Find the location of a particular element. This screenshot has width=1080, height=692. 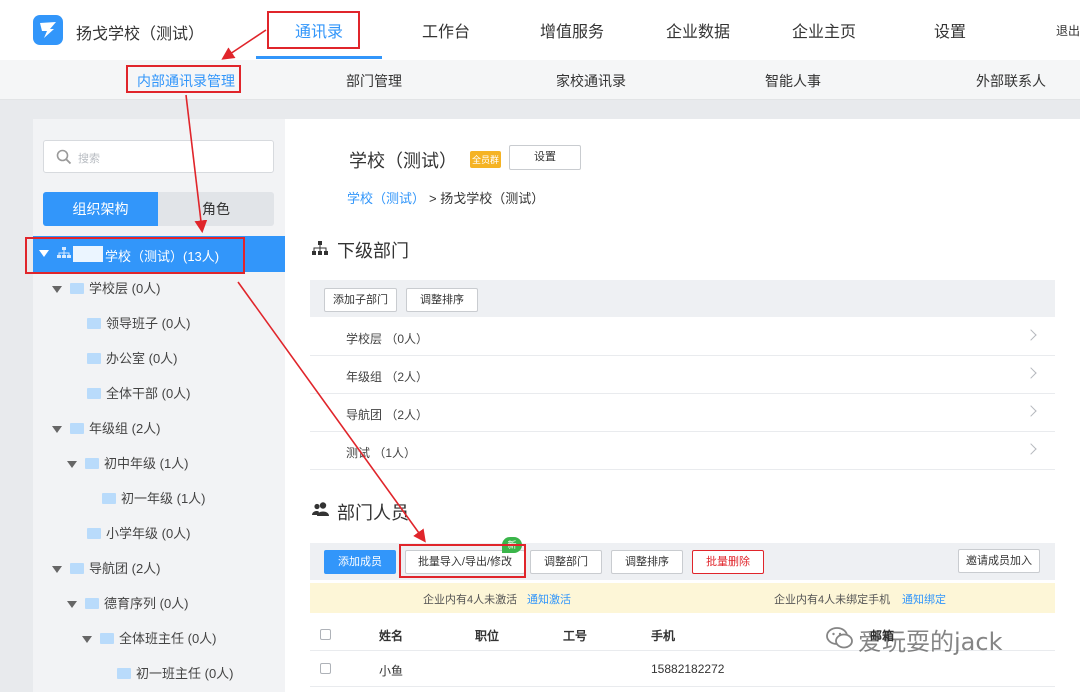

view-toggle: 组织架构 角色 is located at coordinates (158, 209).